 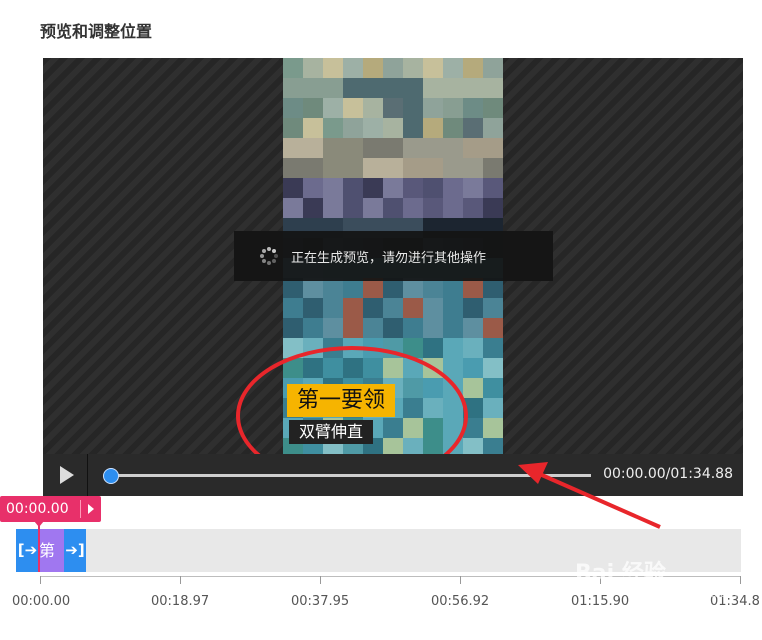 I want to click on watermark-url: jingyan.baidu.com, so click(x=687, y=593).